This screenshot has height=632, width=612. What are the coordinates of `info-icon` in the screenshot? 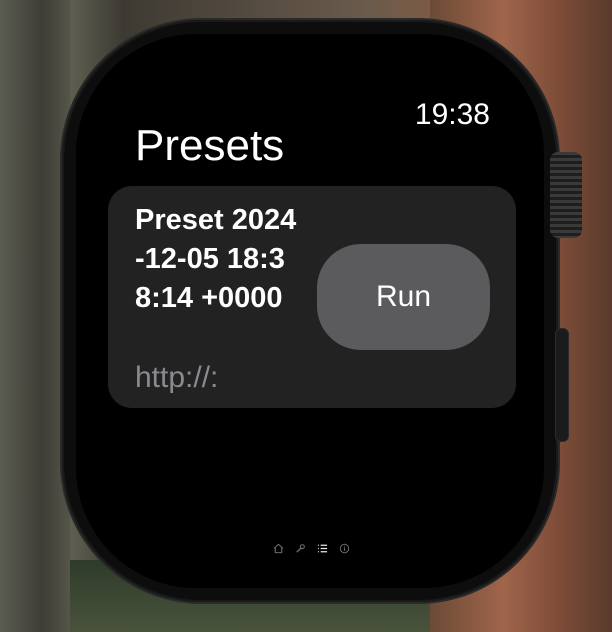 It's located at (344, 548).